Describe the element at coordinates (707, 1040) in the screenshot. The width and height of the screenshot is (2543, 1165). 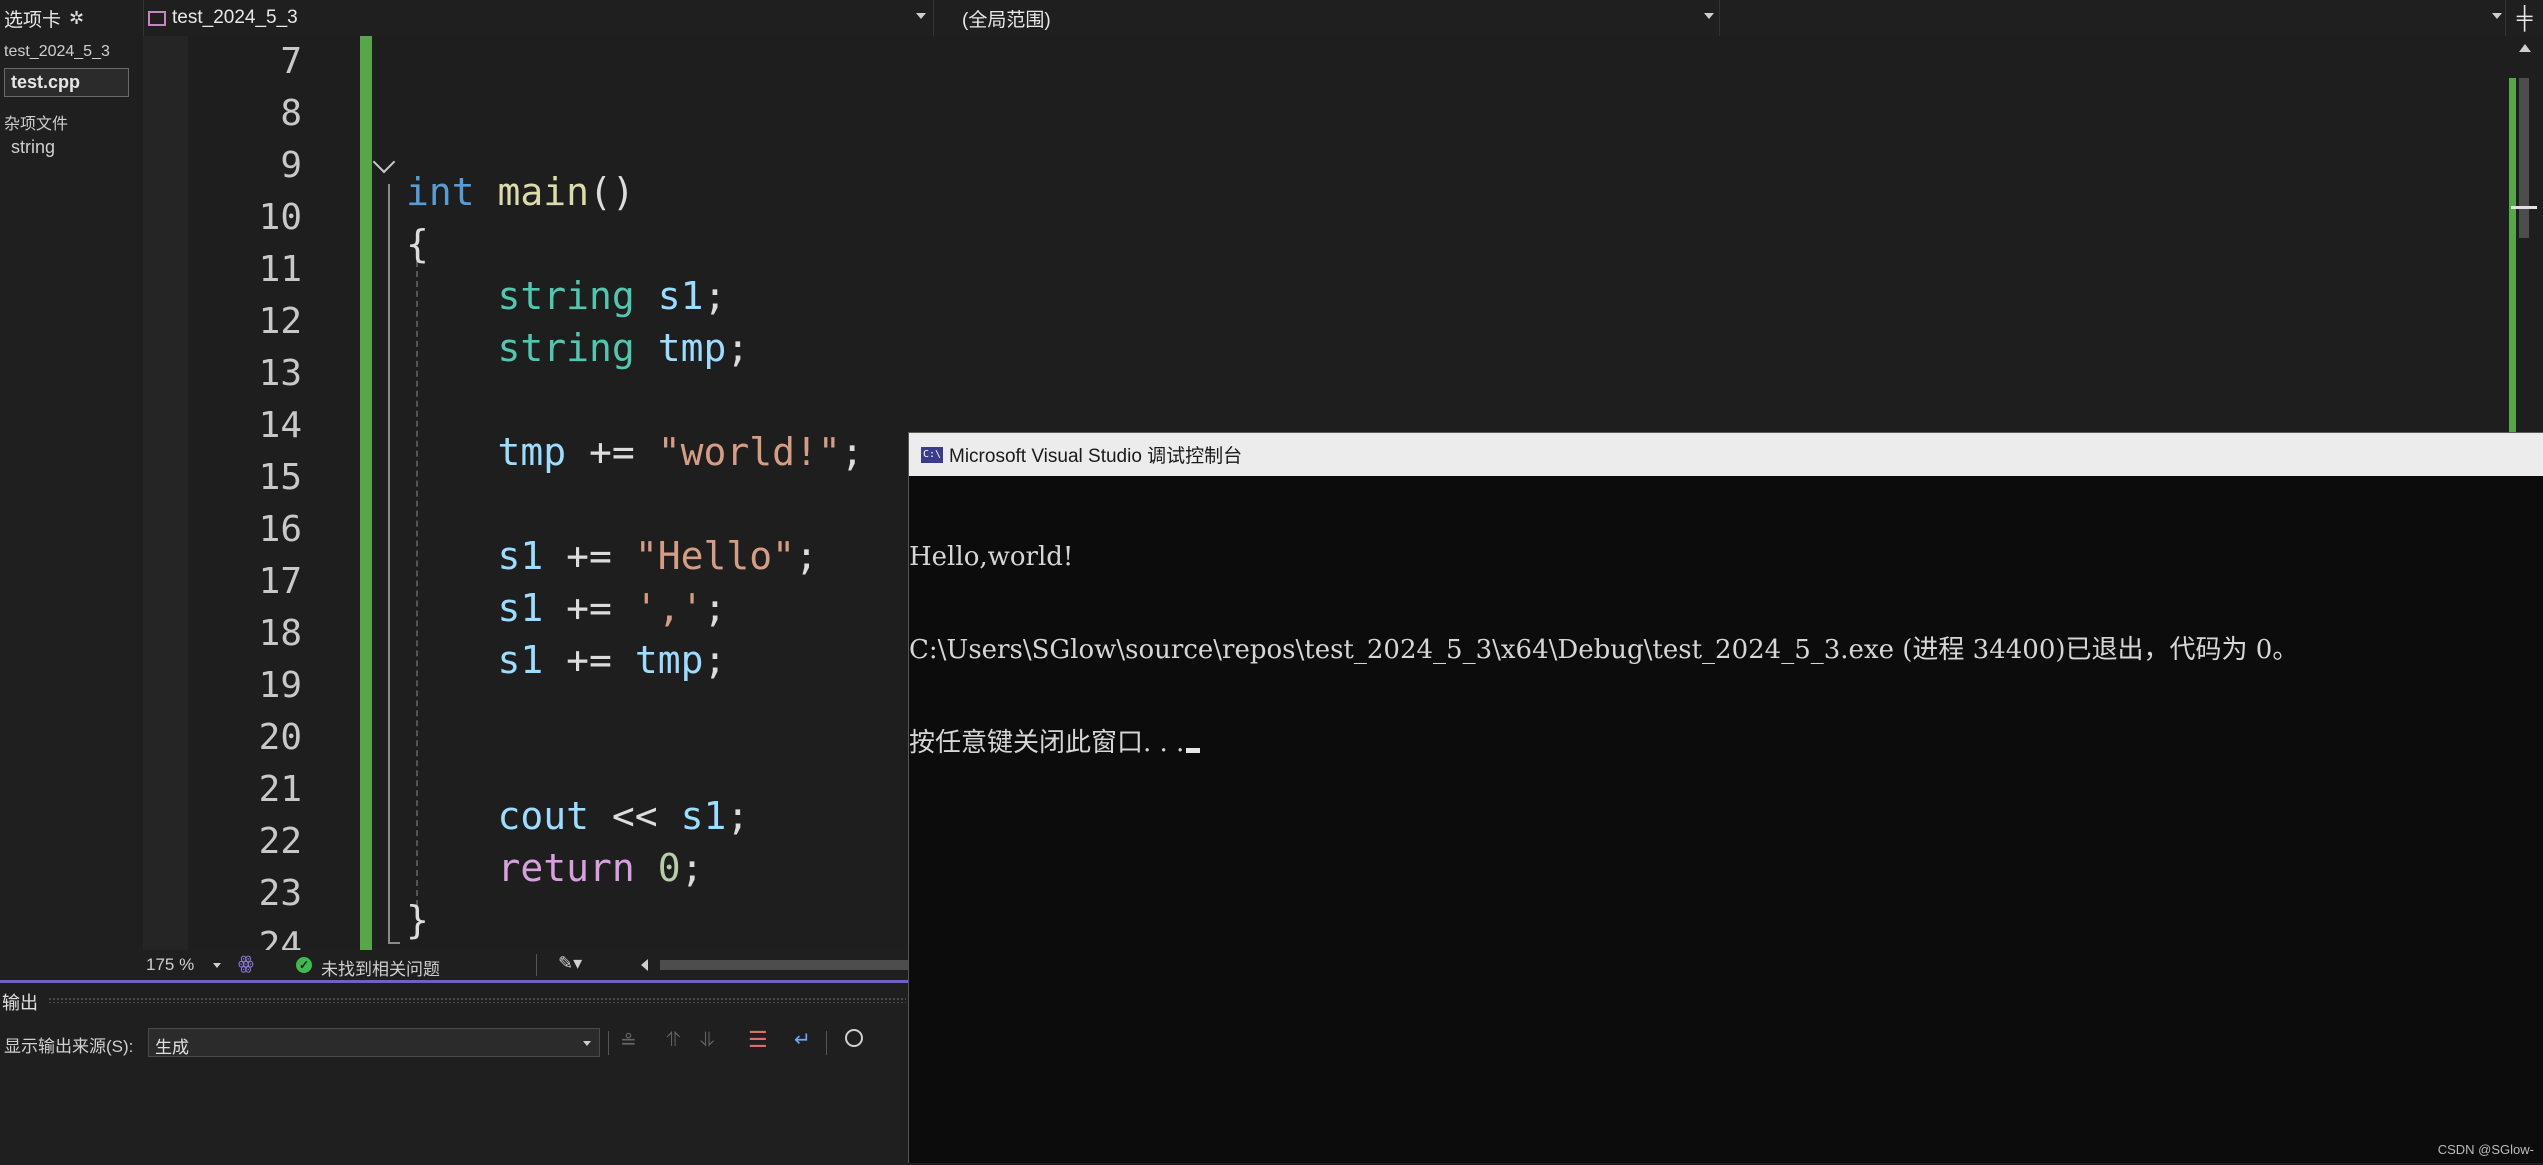
I see `next-message-icon: ⥥` at that location.